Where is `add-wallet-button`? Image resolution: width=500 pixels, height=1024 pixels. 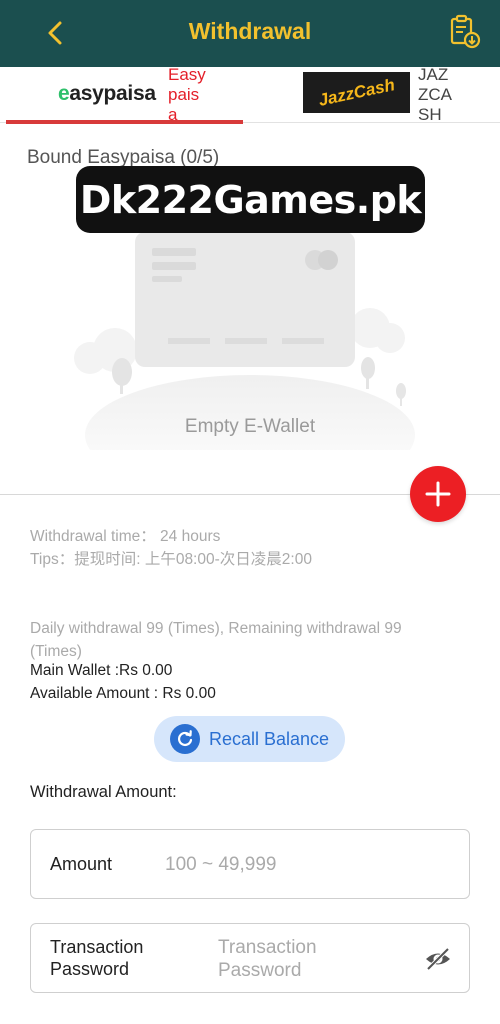 add-wallet-button is located at coordinates (438, 494).